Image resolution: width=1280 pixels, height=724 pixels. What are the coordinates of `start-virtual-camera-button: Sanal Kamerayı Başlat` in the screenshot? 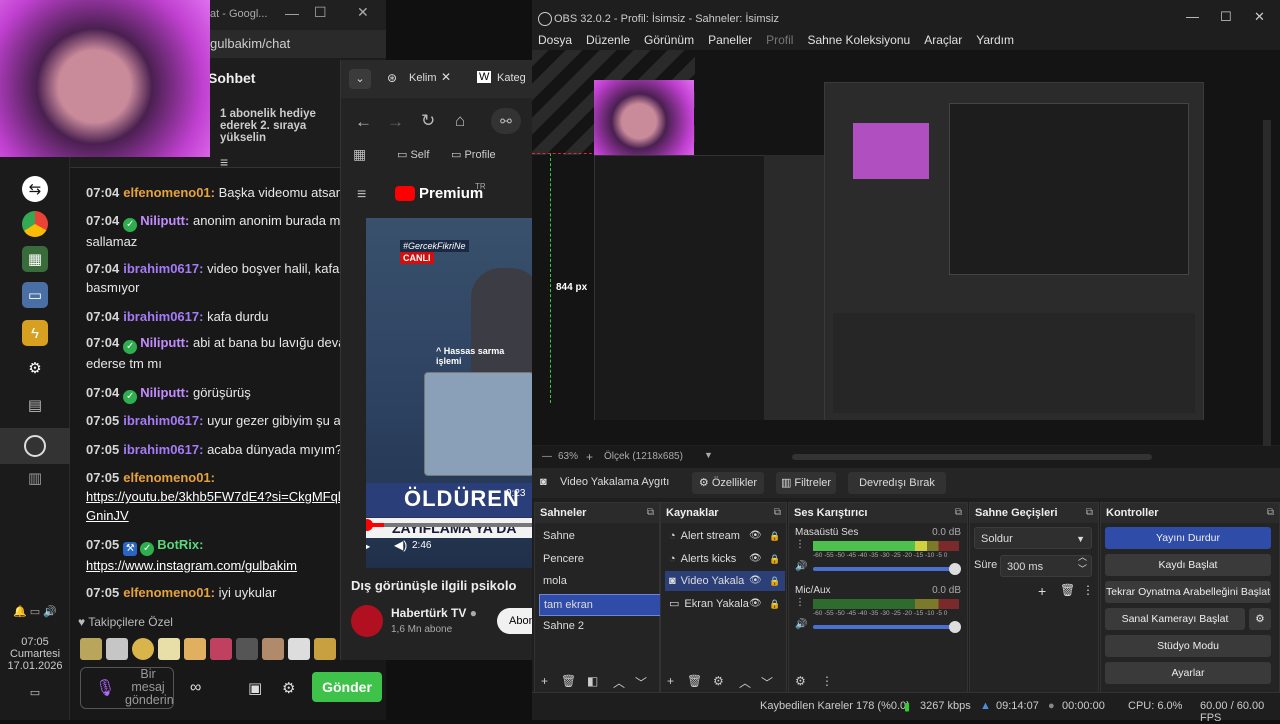 It's located at (1175, 619).